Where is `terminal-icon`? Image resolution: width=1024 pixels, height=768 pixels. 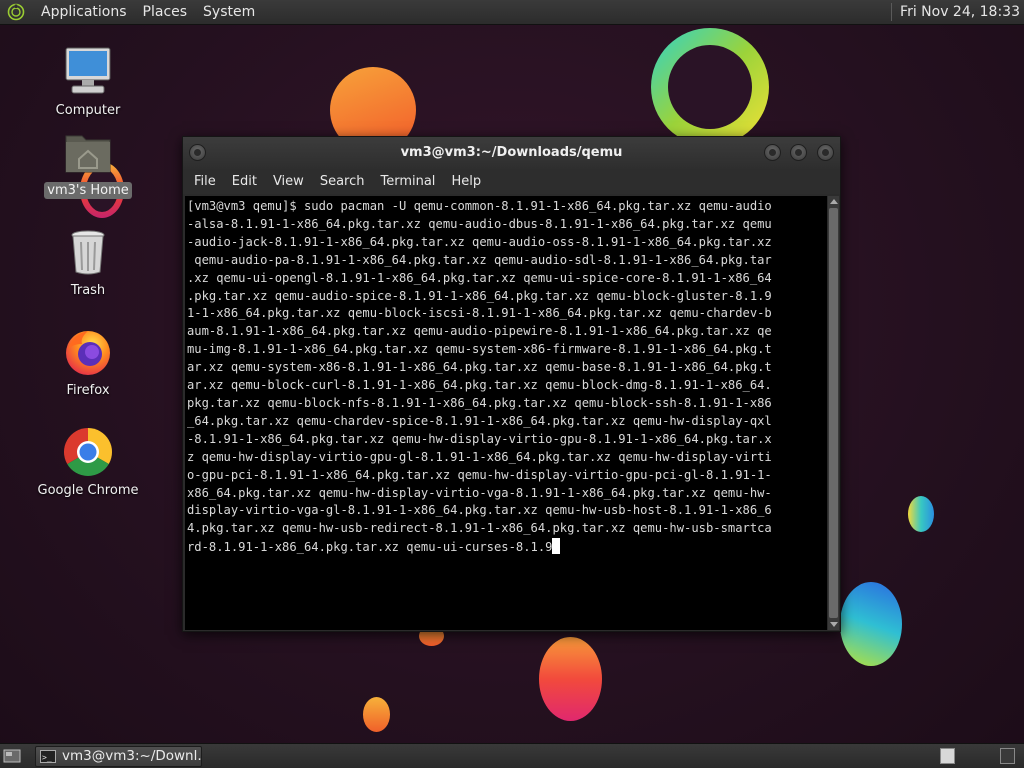
terminal-icon is located at coordinates (48, 757).